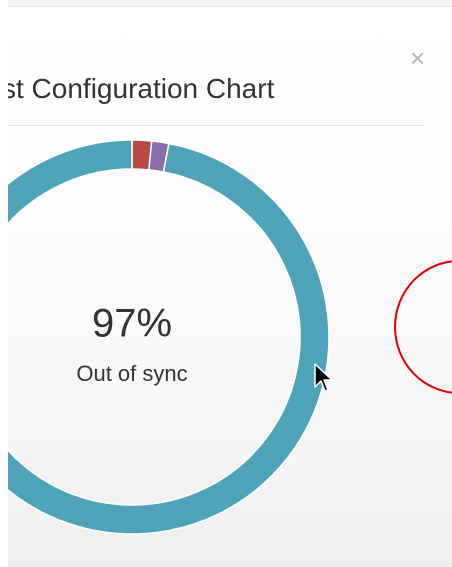  What do you see at coordinates (4, 283) in the screenshot?
I see `left-edge` at bounding box center [4, 283].